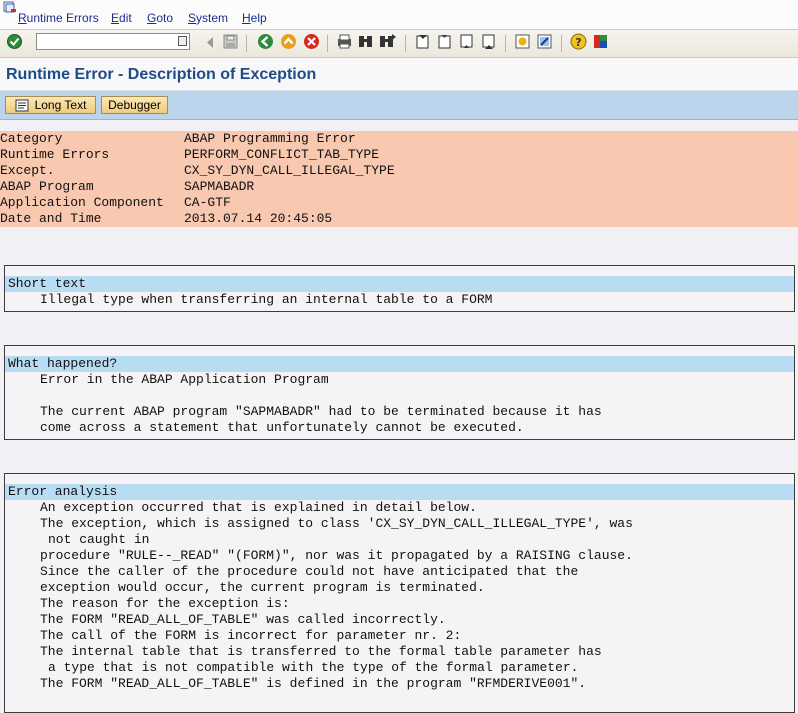  I want to click on menu-system: System, so click(208, 18).